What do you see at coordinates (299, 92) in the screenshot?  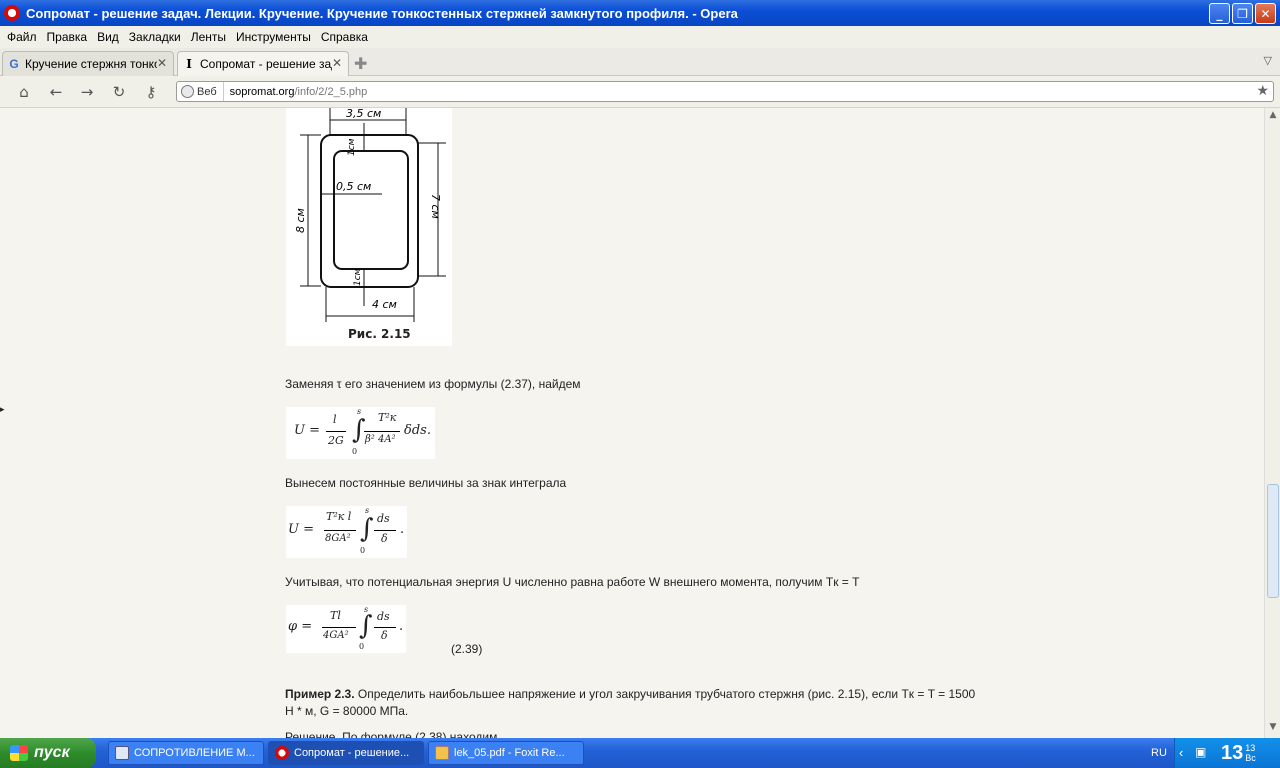 I see `url-text: sopromat.org/info/2/2_5.php` at bounding box center [299, 92].